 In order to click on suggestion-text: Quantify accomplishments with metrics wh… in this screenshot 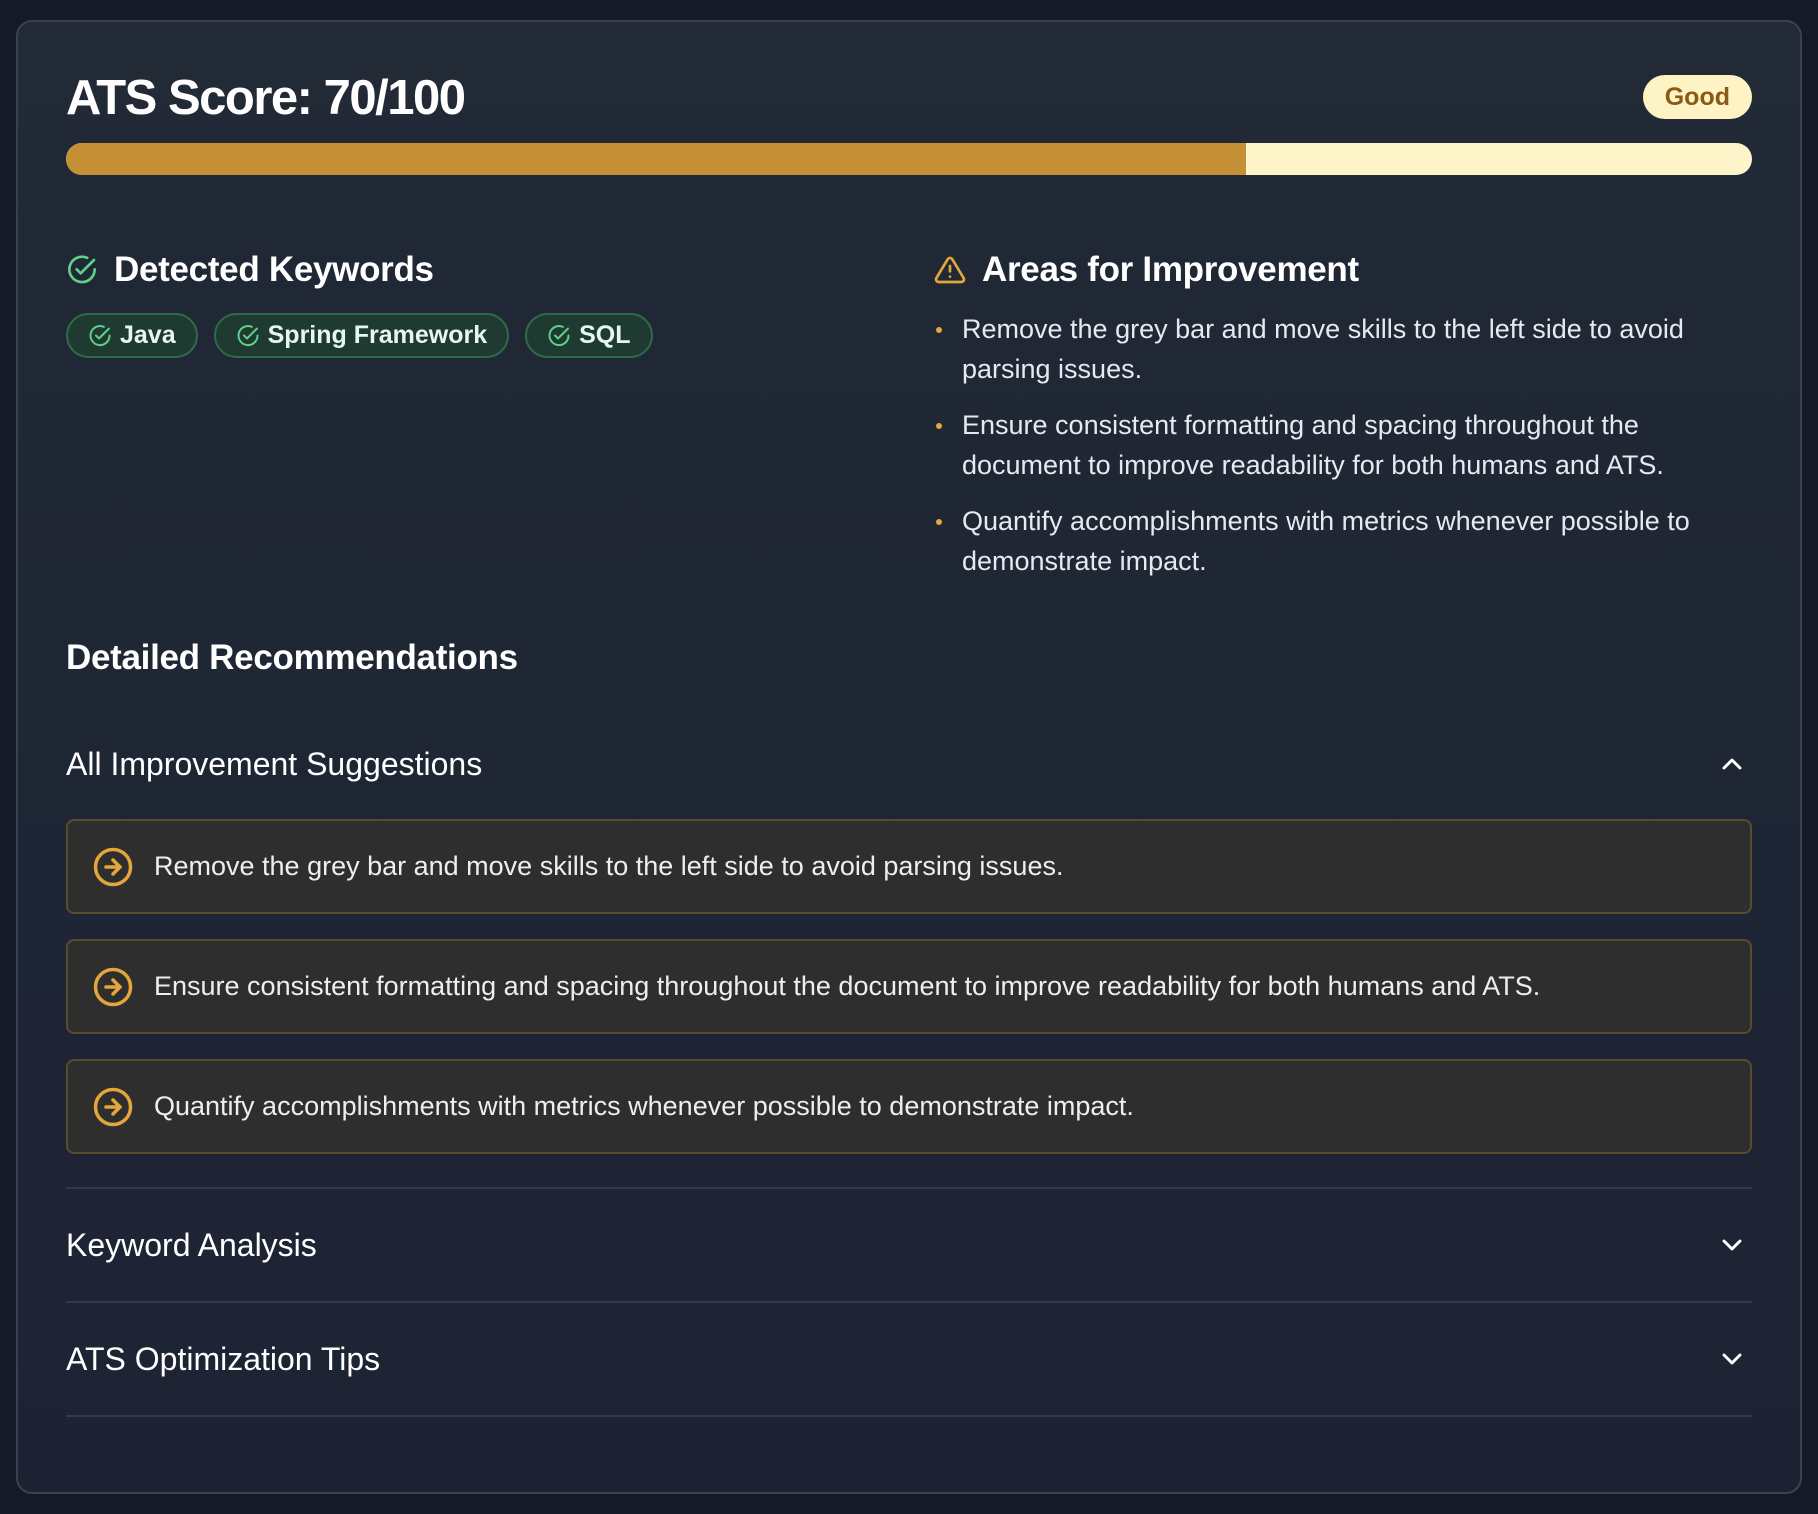, I will do `click(644, 1106)`.